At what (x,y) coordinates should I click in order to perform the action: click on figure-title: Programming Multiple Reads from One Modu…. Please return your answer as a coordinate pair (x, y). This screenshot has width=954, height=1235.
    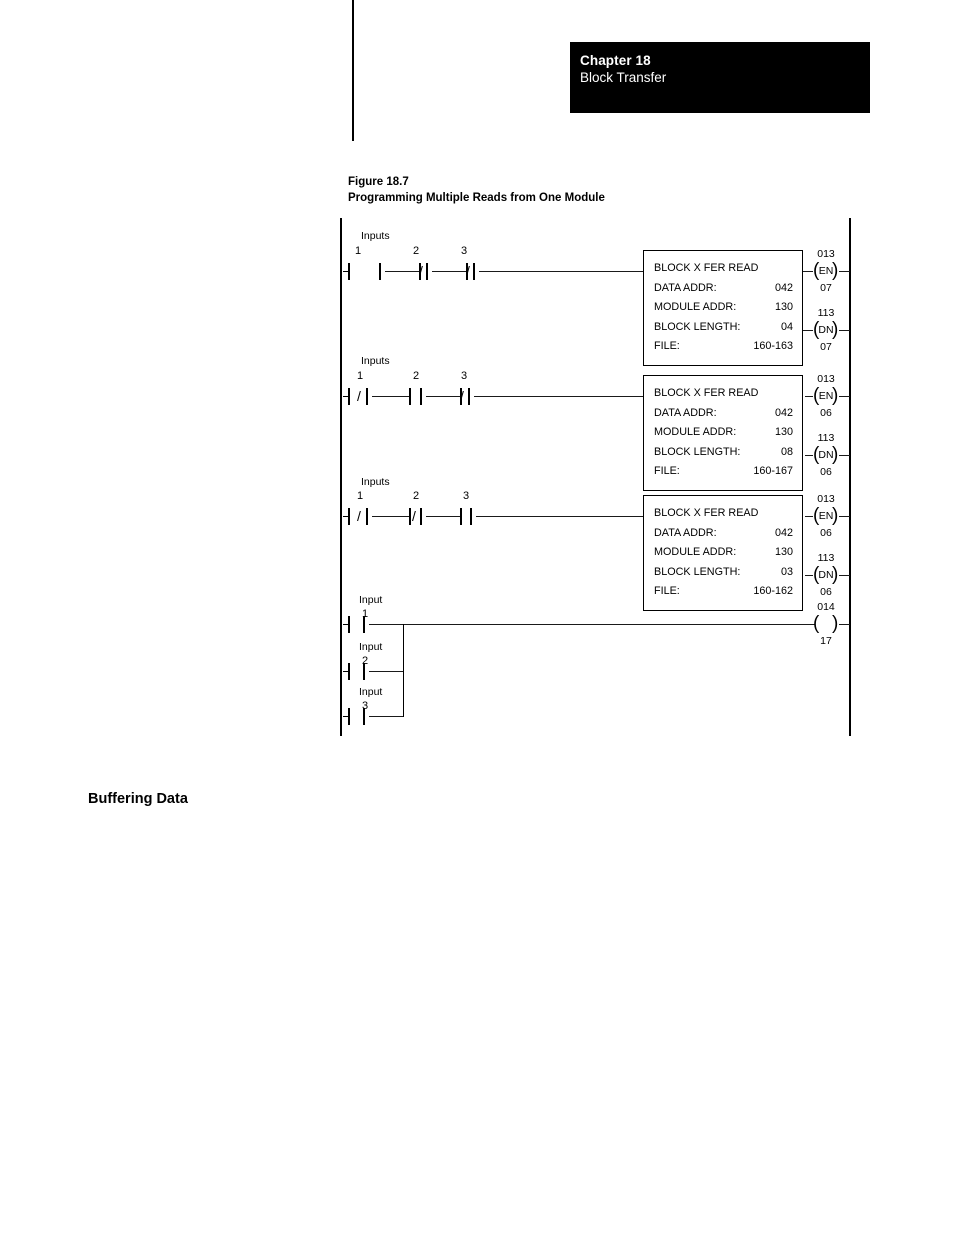
    Looking at the image, I should click on (476, 197).